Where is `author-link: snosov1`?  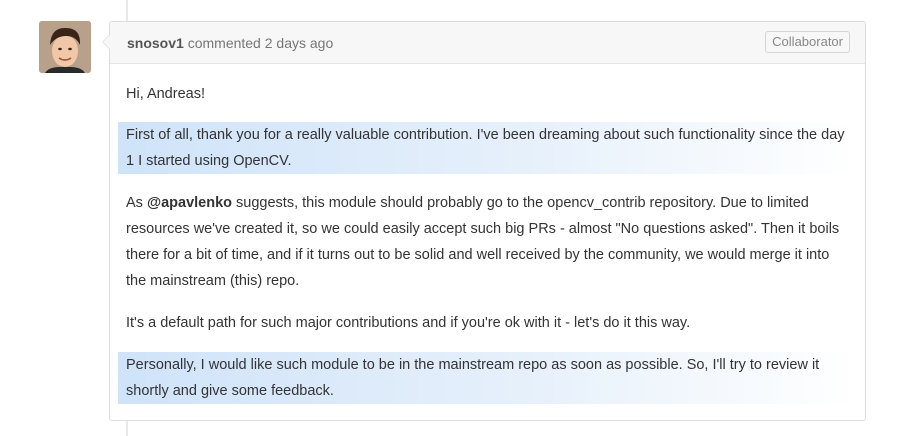 author-link: snosov1 is located at coordinates (155, 43).